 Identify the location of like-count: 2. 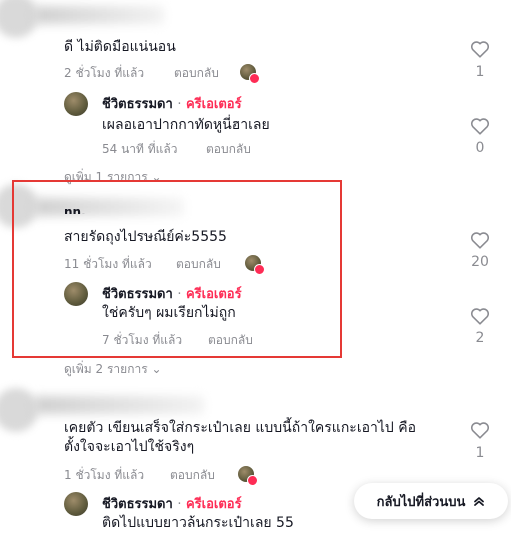
(480, 338).